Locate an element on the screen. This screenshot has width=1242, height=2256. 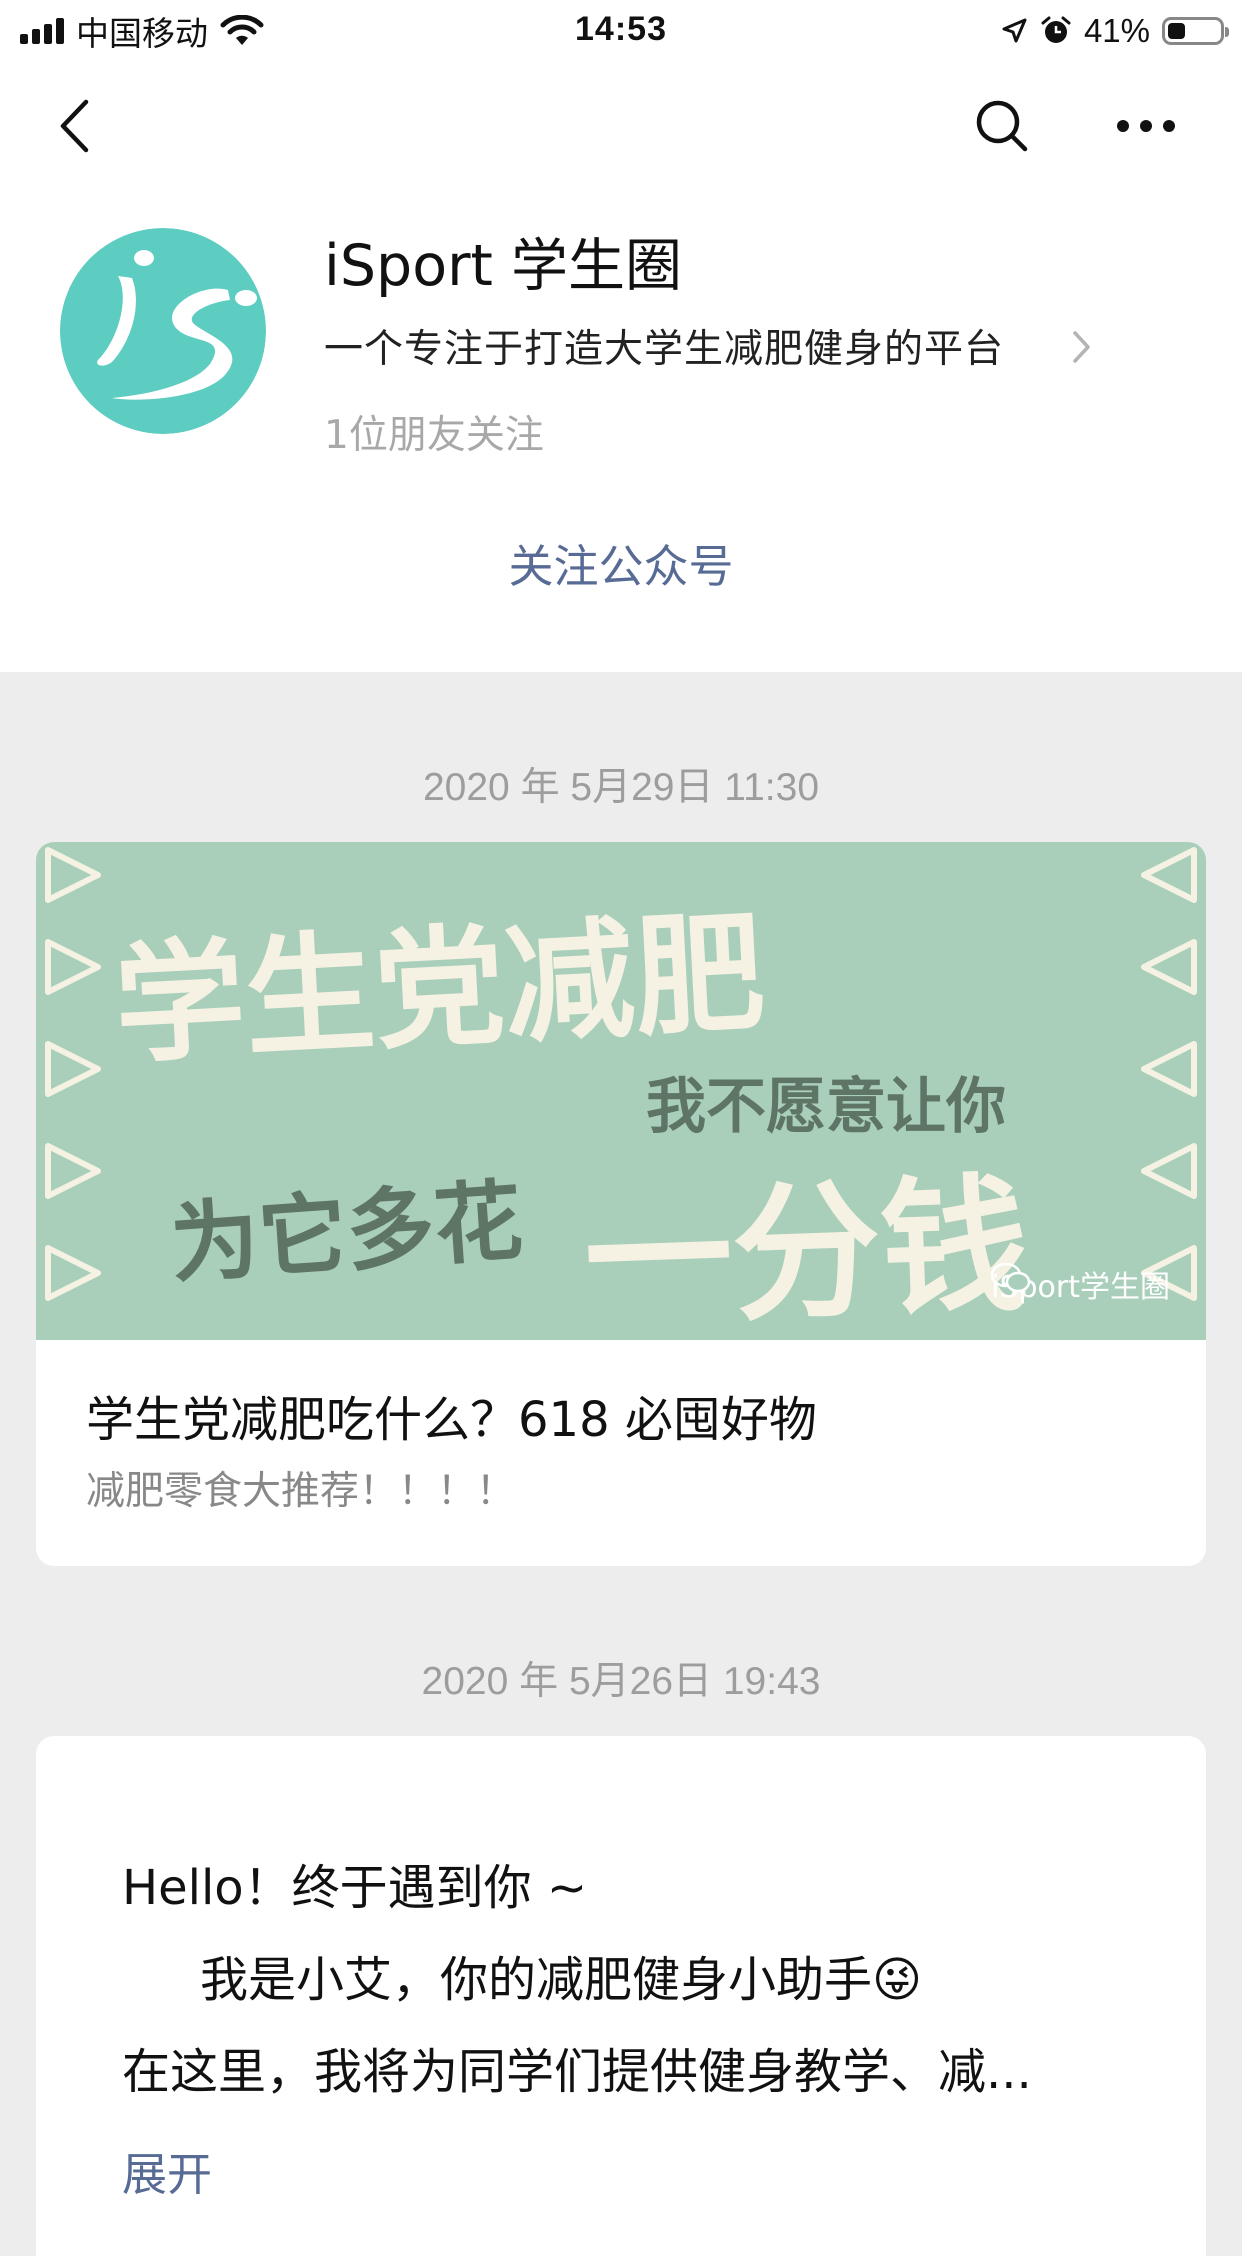
battery-icon is located at coordinates (1195, 31).